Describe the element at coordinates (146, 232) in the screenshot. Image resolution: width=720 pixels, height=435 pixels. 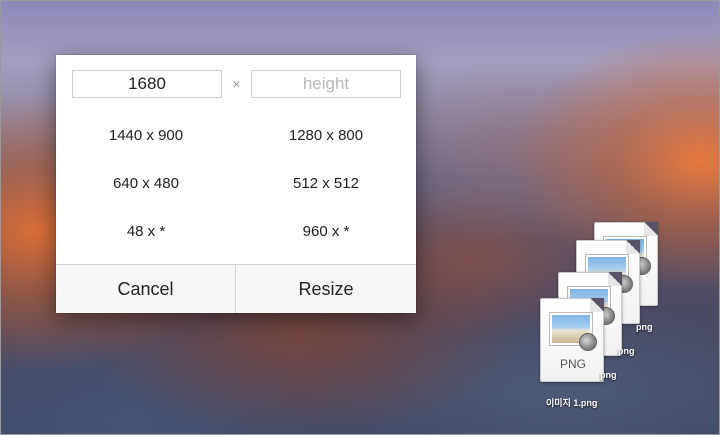
I see `preset-48-by-any: 48 x *` at that location.